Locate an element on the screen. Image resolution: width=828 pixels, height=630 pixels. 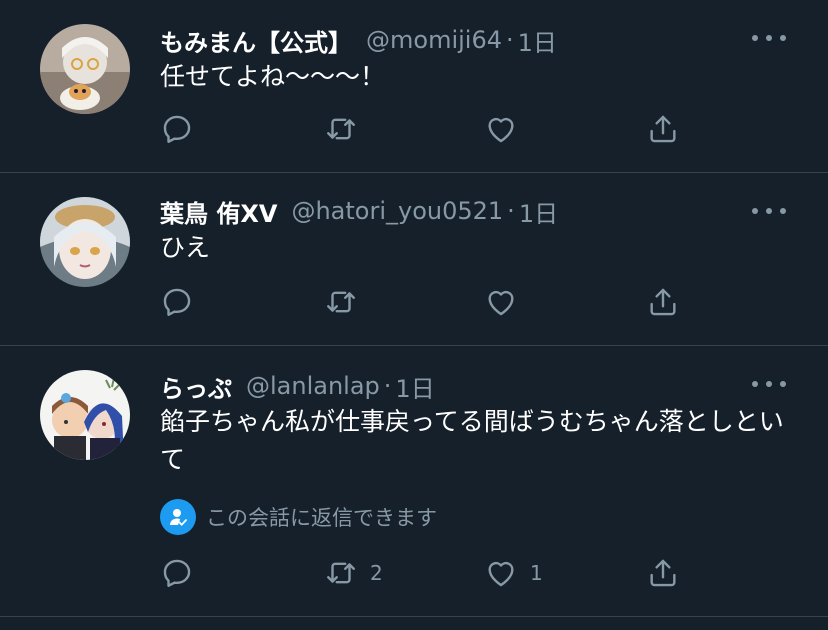
retweet-button: 2 is located at coordinates (353, 573).